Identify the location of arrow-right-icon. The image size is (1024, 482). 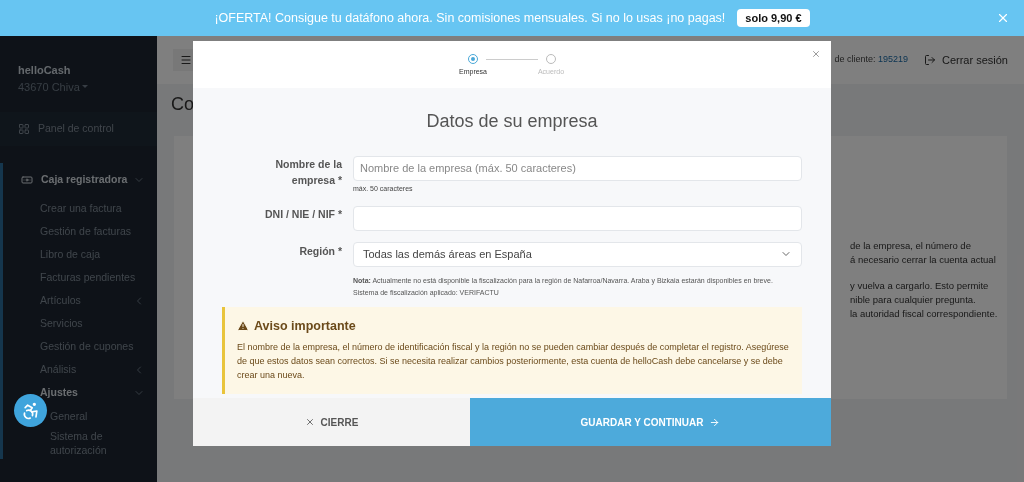
(715, 422).